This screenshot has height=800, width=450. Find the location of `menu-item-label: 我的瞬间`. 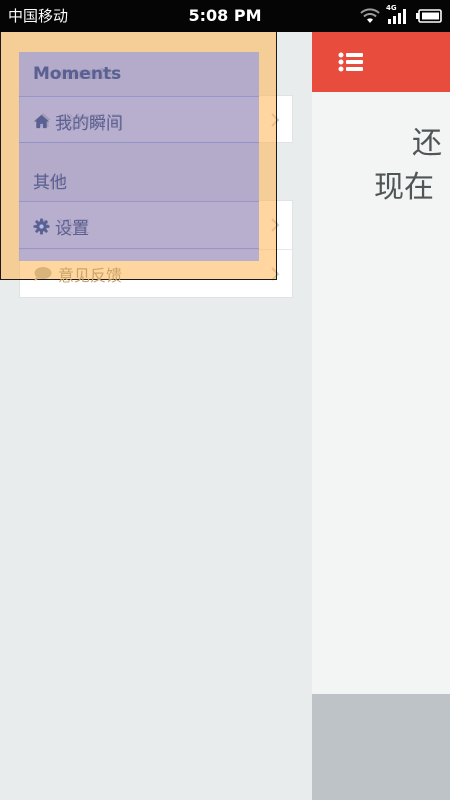

menu-item-label: 我的瞬间 is located at coordinates (89, 124).